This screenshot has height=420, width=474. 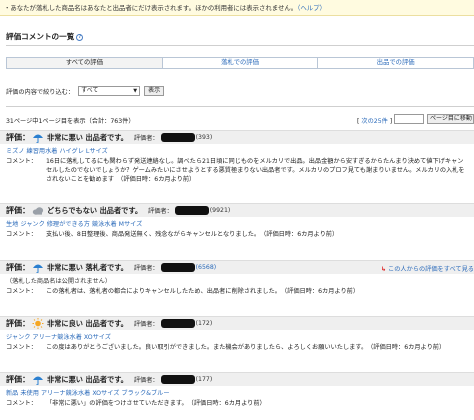 I want to click on filter-select-value: すべて, so click(x=90, y=90).